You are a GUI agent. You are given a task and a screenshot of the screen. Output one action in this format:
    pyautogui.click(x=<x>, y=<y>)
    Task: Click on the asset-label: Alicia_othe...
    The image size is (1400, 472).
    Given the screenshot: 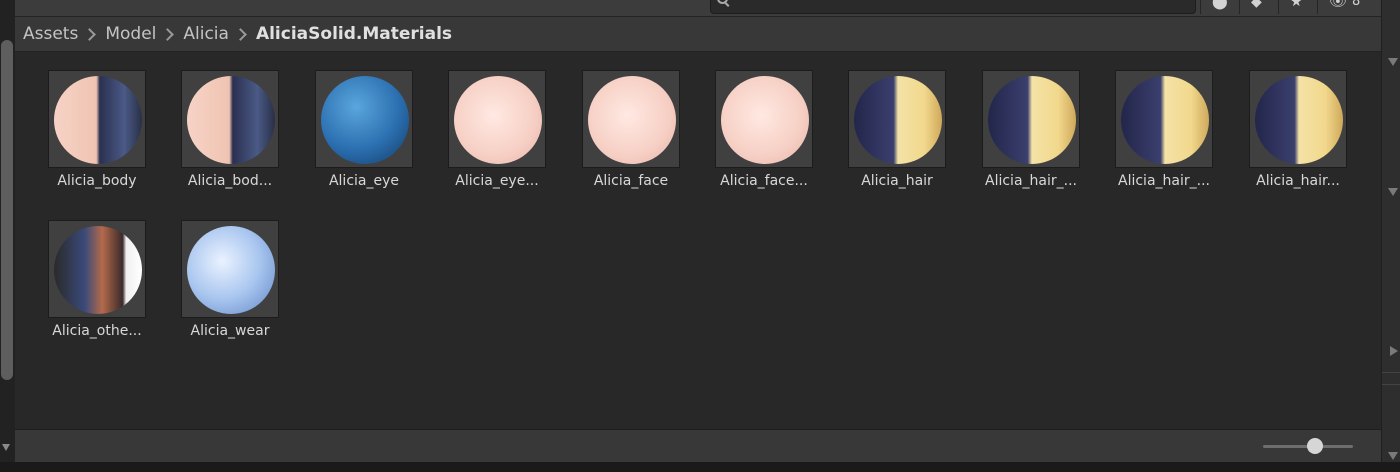 What is the action you would take?
    pyautogui.click(x=97, y=331)
    